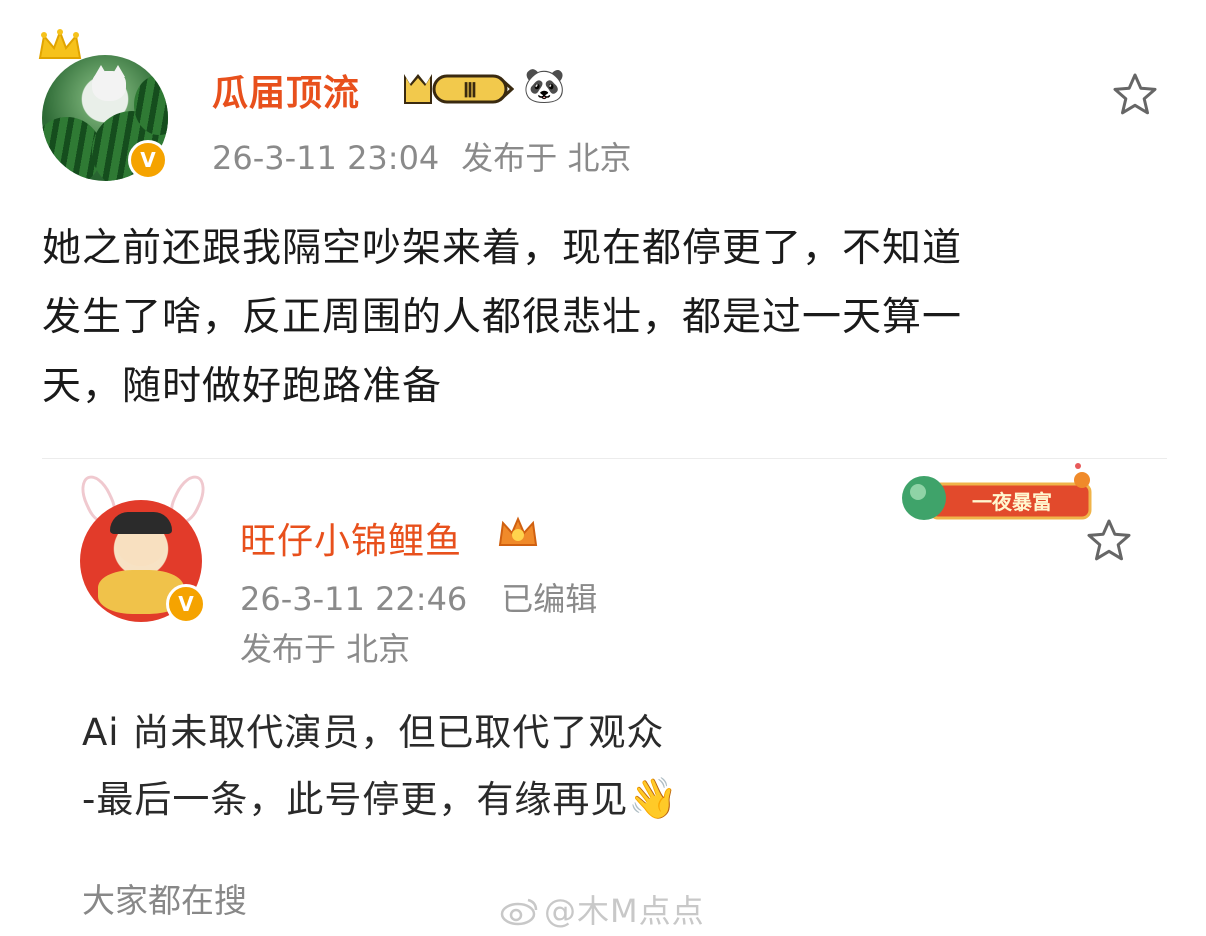 This screenshot has width=1206, height=936. Describe the element at coordinates (624, 911) in the screenshot. I see `watermark-text: @木M点点` at that location.